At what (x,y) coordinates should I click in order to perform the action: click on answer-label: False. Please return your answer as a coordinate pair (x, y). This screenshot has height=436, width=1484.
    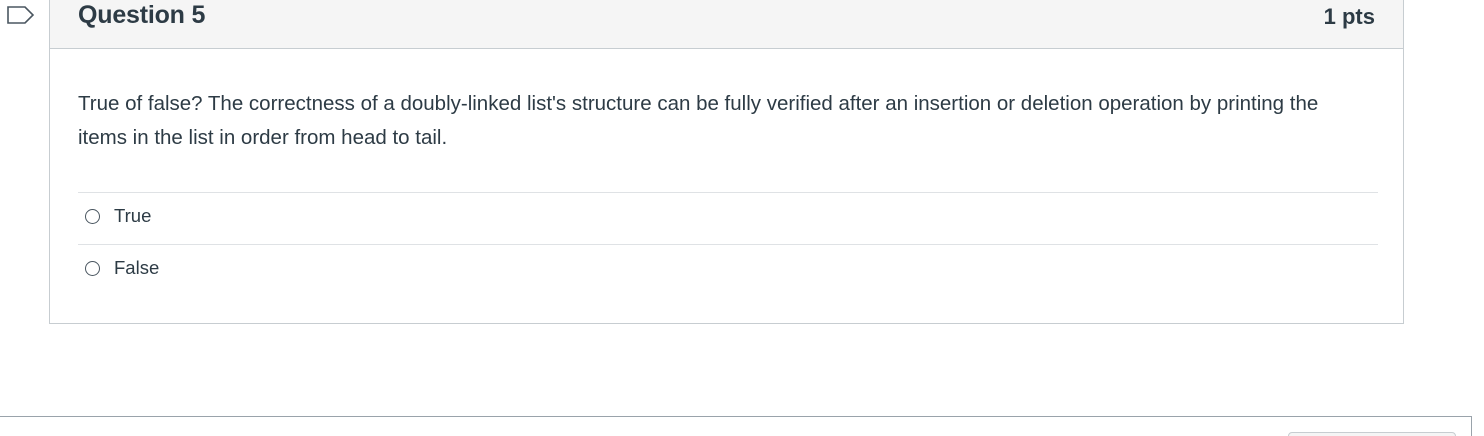
    Looking at the image, I should click on (137, 267).